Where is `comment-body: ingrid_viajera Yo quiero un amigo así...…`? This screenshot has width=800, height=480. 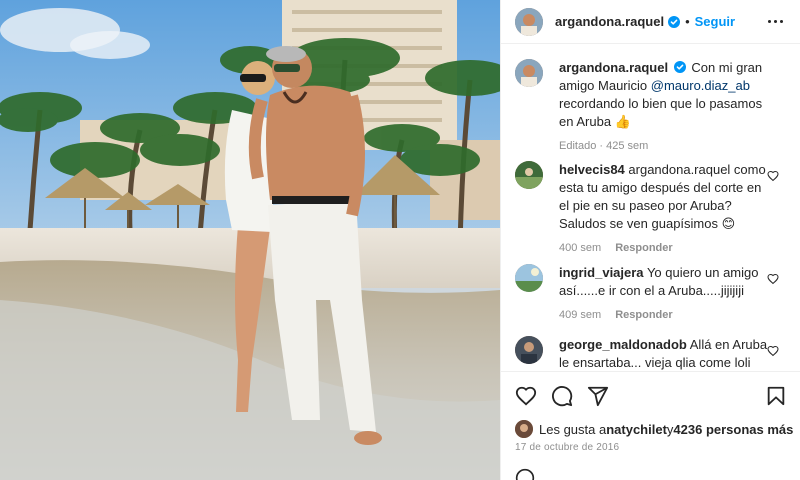 comment-body: ingrid_viajera Yo quiero un amigo así...… is located at coordinates (664, 294).